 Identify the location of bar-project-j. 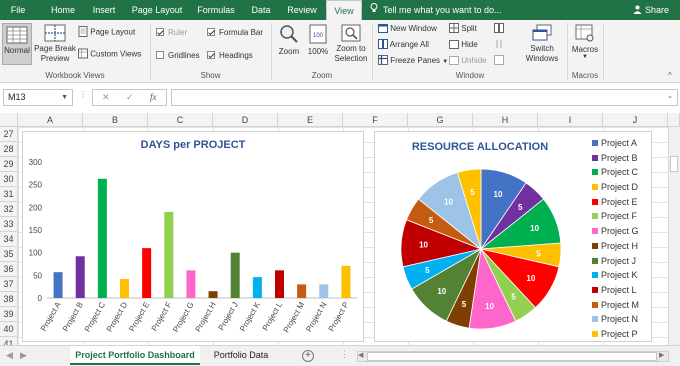
(235, 275).